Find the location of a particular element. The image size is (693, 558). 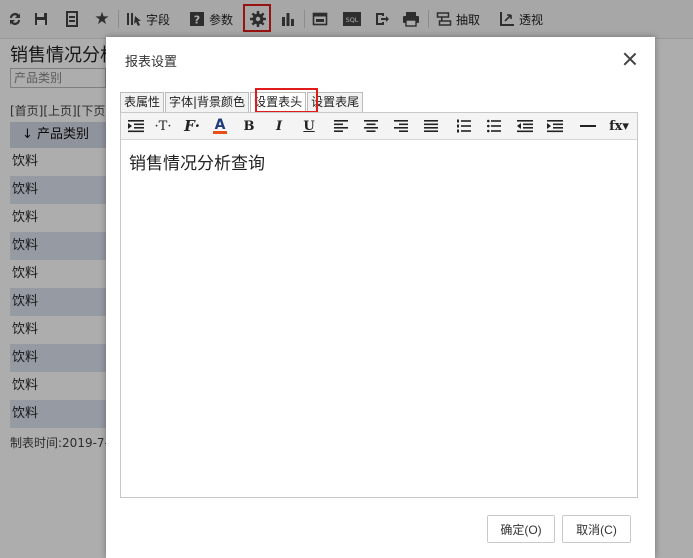

font-family-icon: F· is located at coordinates (192, 126).